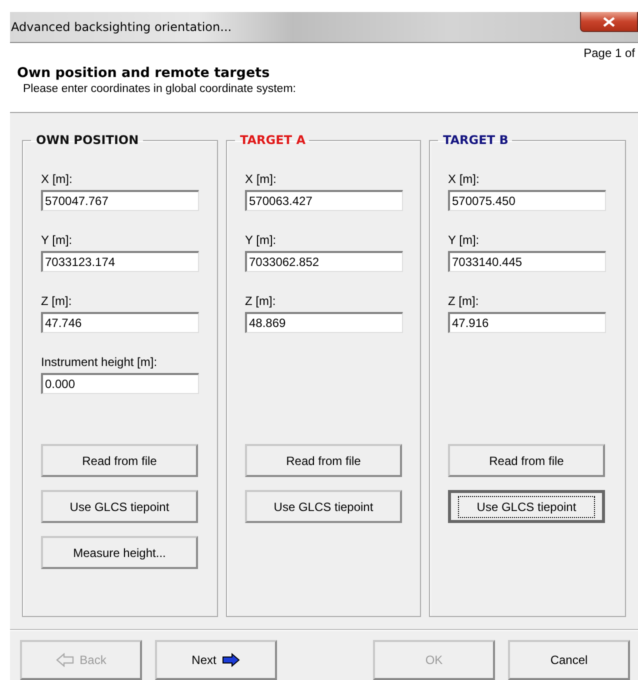  What do you see at coordinates (609, 53) in the screenshot?
I see `page-indicator: Page 1 of` at bounding box center [609, 53].